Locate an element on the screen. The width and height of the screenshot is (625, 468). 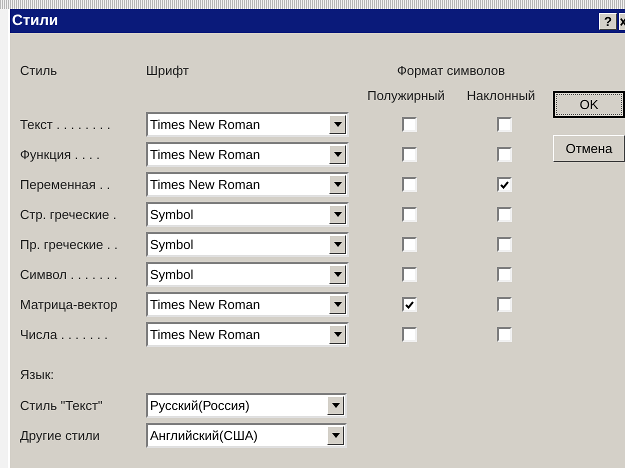
column-header: Полужирный is located at coordinates (406, 96).